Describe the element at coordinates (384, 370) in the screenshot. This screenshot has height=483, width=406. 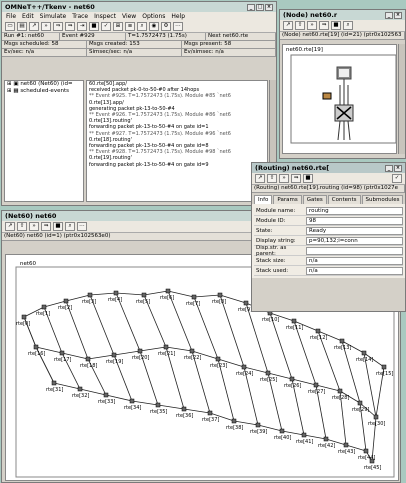
I see `router-node: rte[15]` at that location.